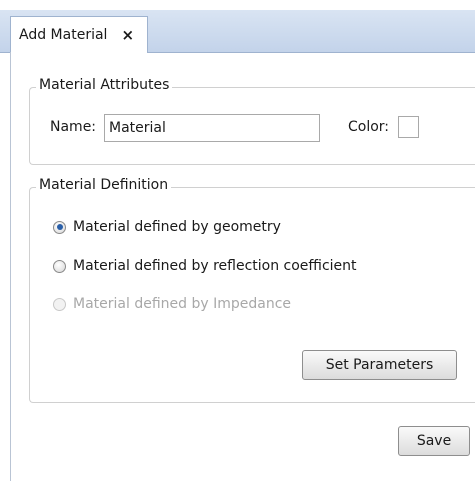  What do you see at coordinates (177, 227) in the screenshot?
I see `radio-option-label: Material defined by geometry` at bounding box center [177, 227].